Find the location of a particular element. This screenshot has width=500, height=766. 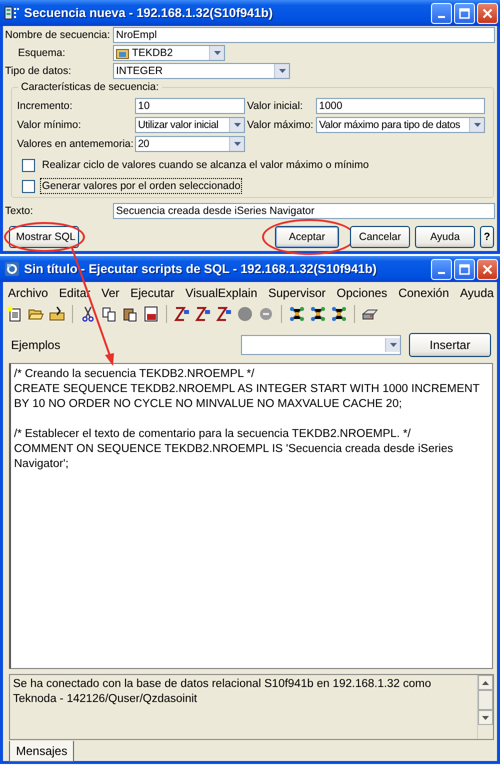

folder-icon is located at coordinates (122, 53).